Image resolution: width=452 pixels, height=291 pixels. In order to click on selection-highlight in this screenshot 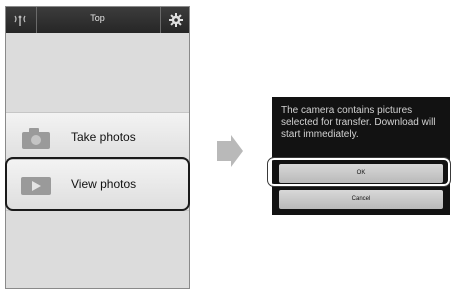, I will do `click(97, 184)`.